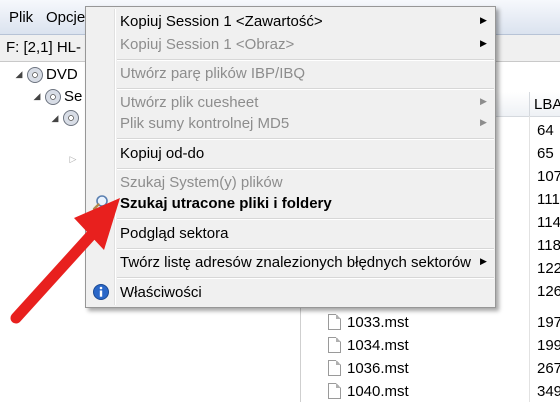 This screenshot has height=403, width=560. What do you see at coordinates (62, 74) in the screenshot?
I see `tree-node-label: DVD` at bounding box center [62, 74].